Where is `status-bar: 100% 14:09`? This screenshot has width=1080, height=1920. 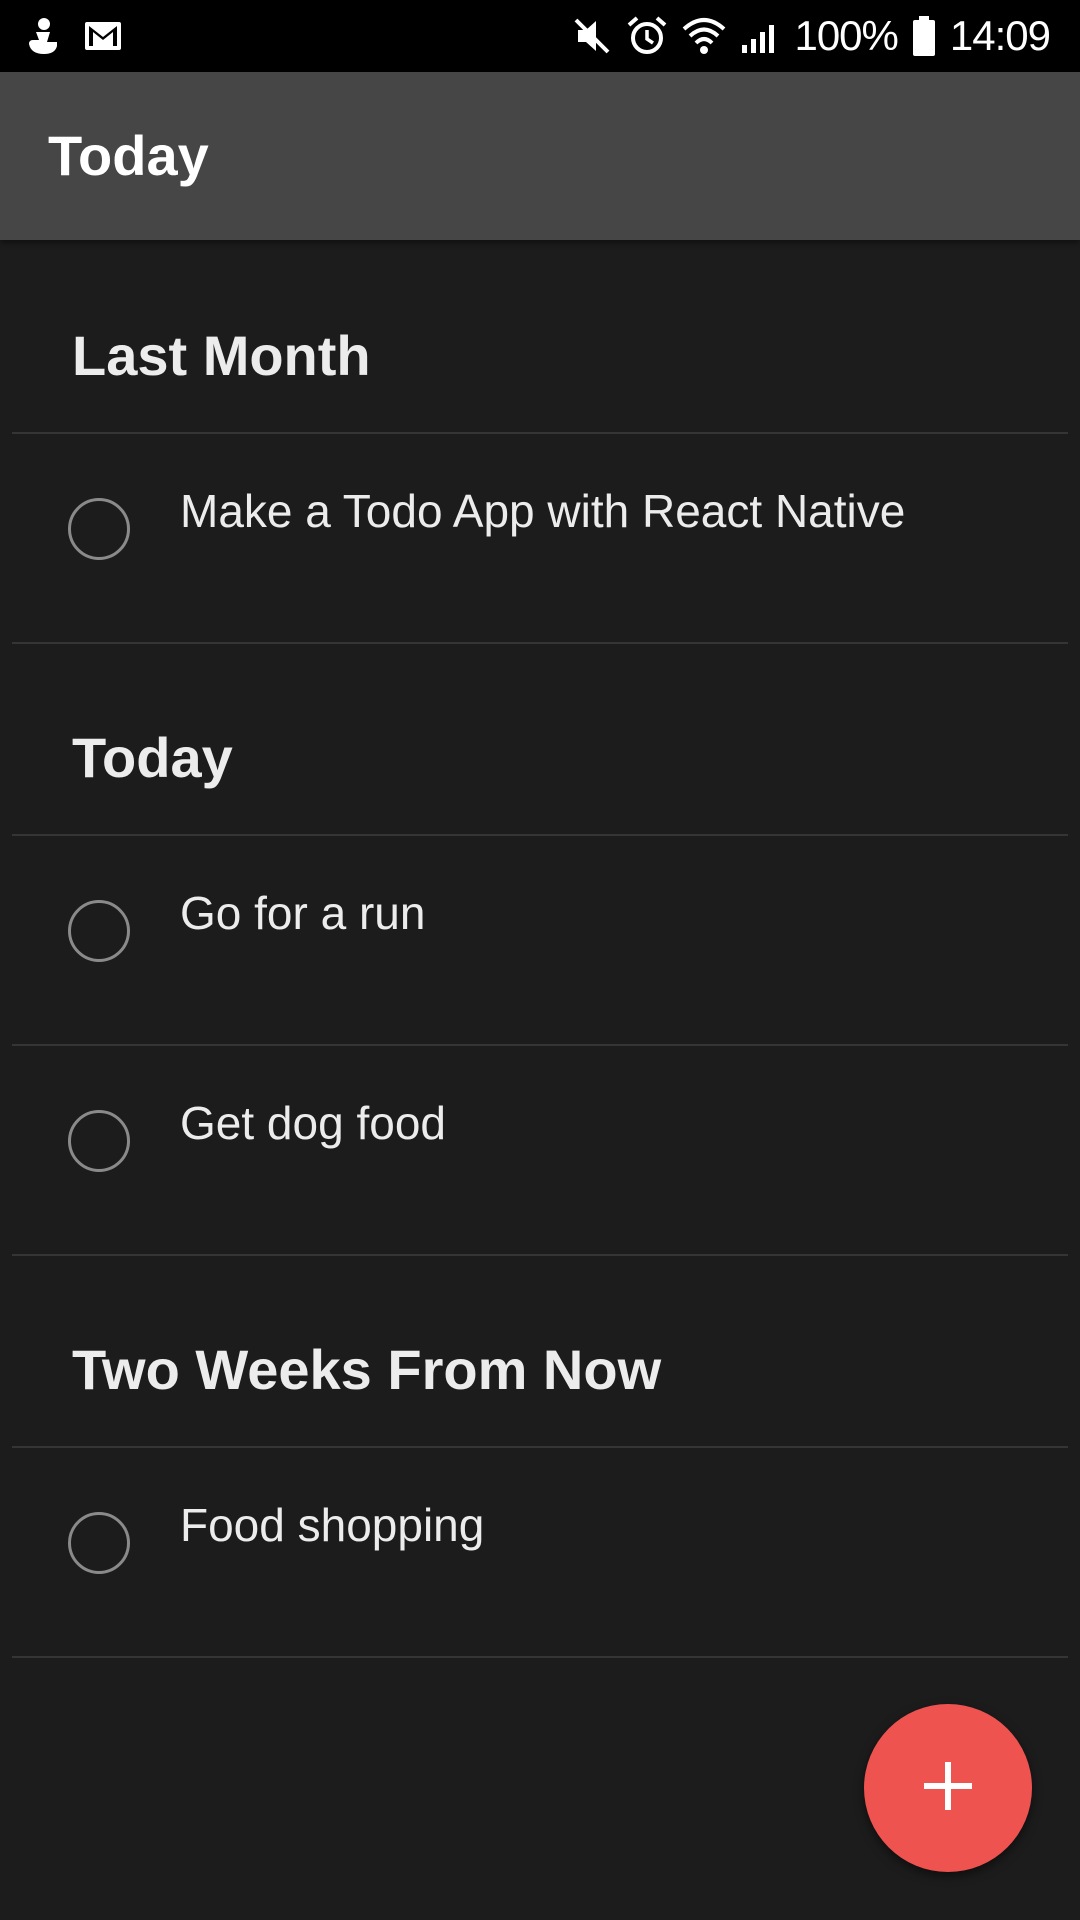 status-bar: 100% 14:09 is located at coordinates (540, 36).